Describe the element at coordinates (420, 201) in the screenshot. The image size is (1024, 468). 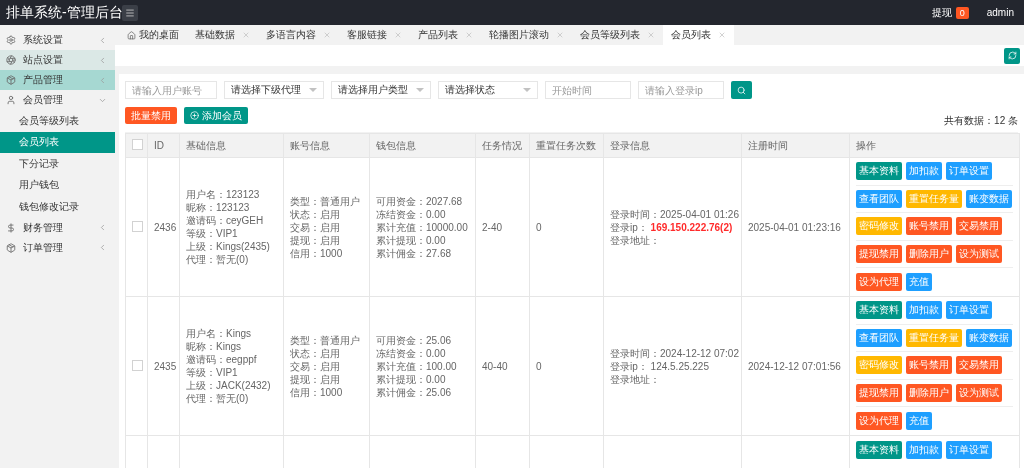
I see `info-line: 可用资金：2027.68` at that location.